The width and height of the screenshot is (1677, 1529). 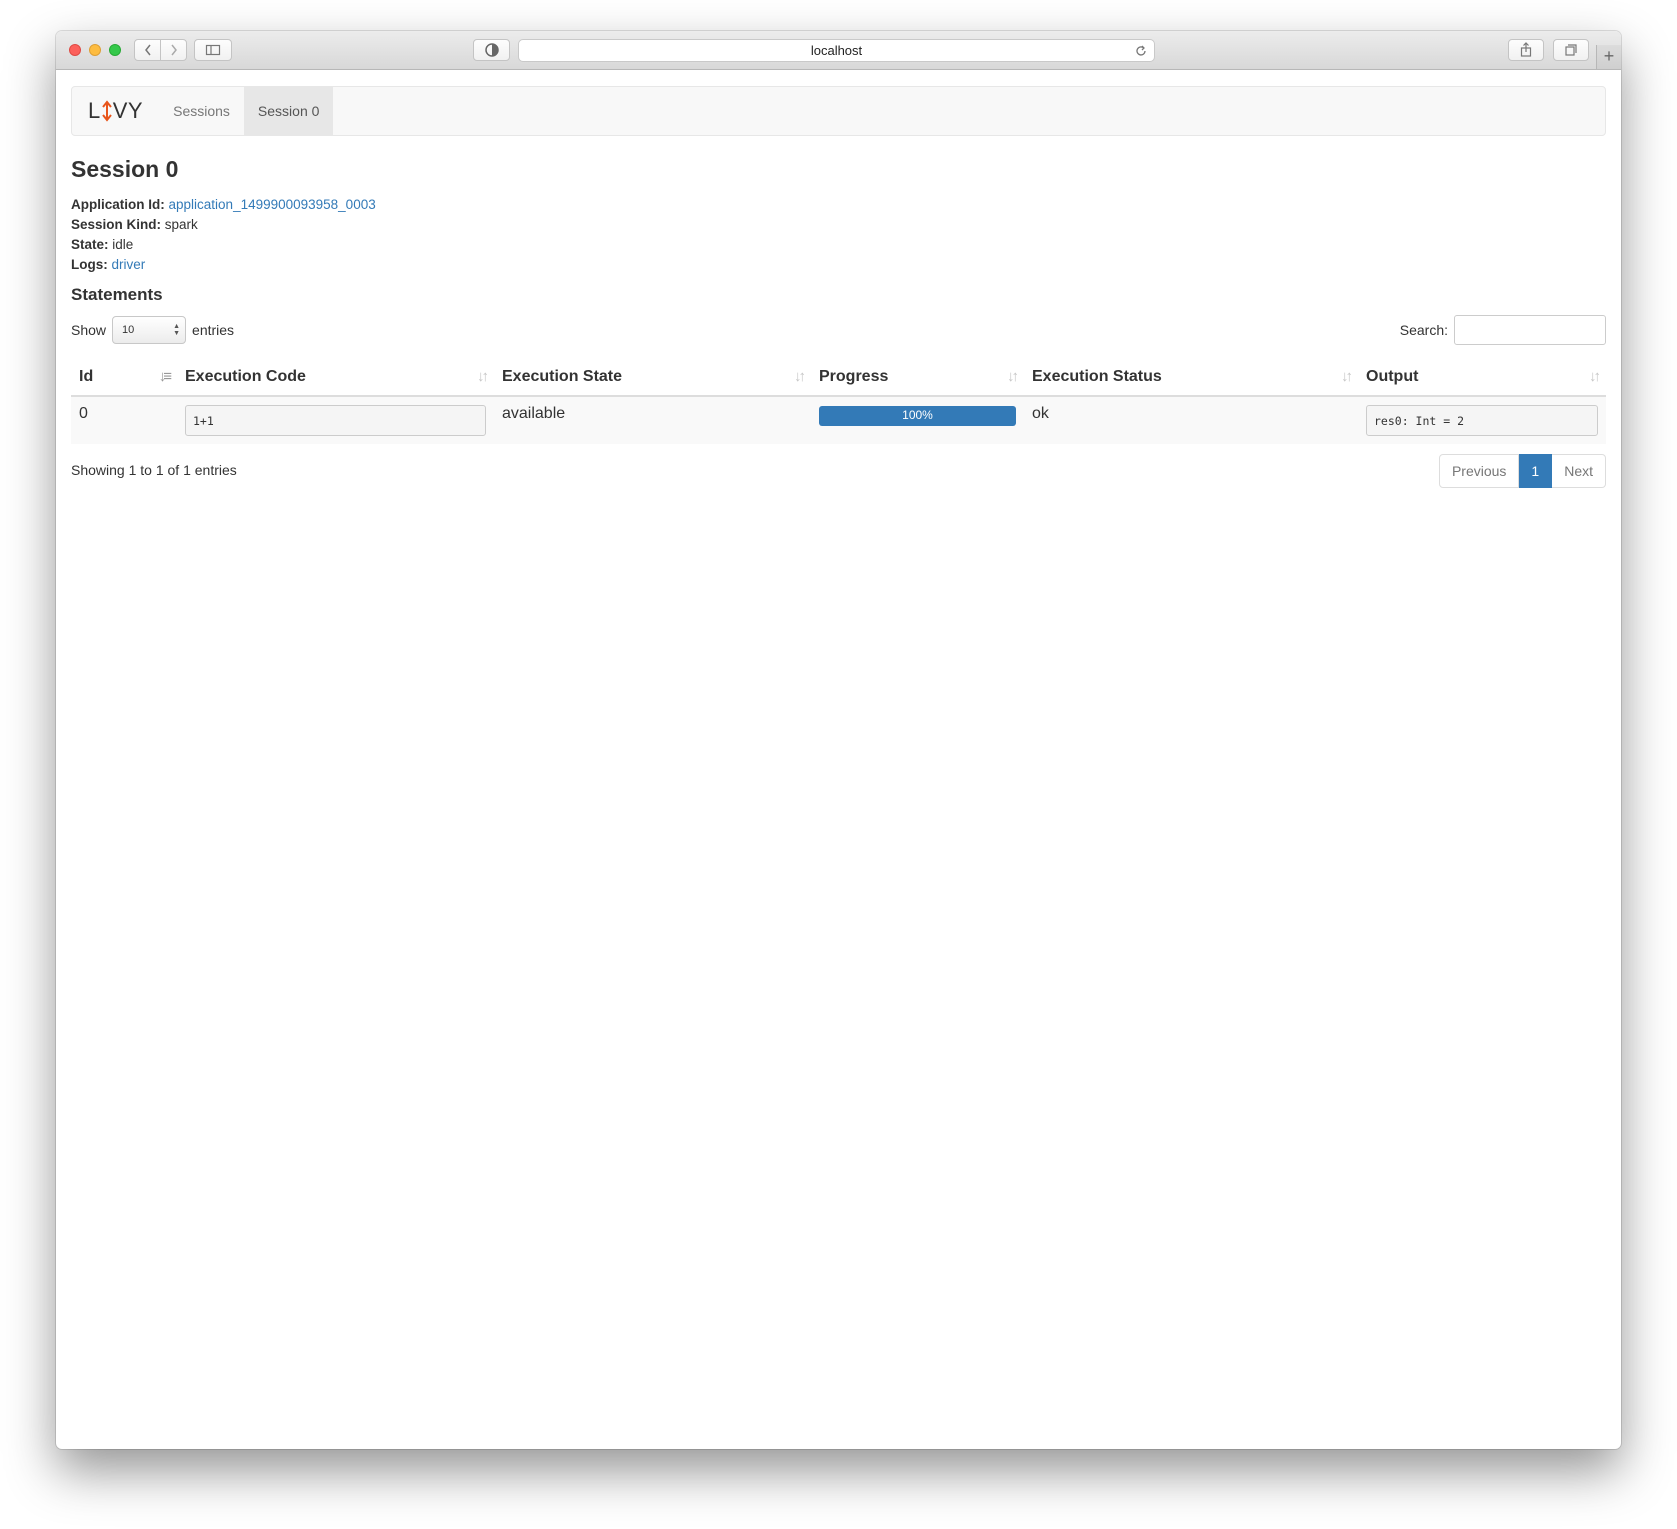 I want to click on previous-page-button: Previous, so click(x=1479, y=471).